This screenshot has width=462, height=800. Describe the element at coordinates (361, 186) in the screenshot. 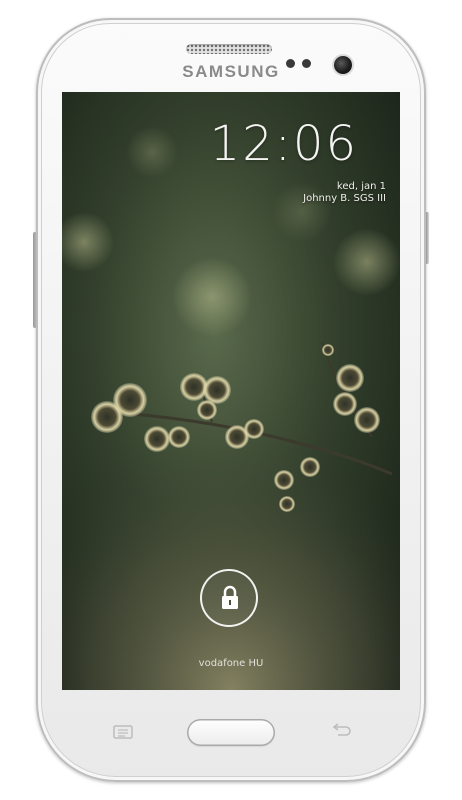

I see `lockscreen-date: ked, jan 1` at that location.